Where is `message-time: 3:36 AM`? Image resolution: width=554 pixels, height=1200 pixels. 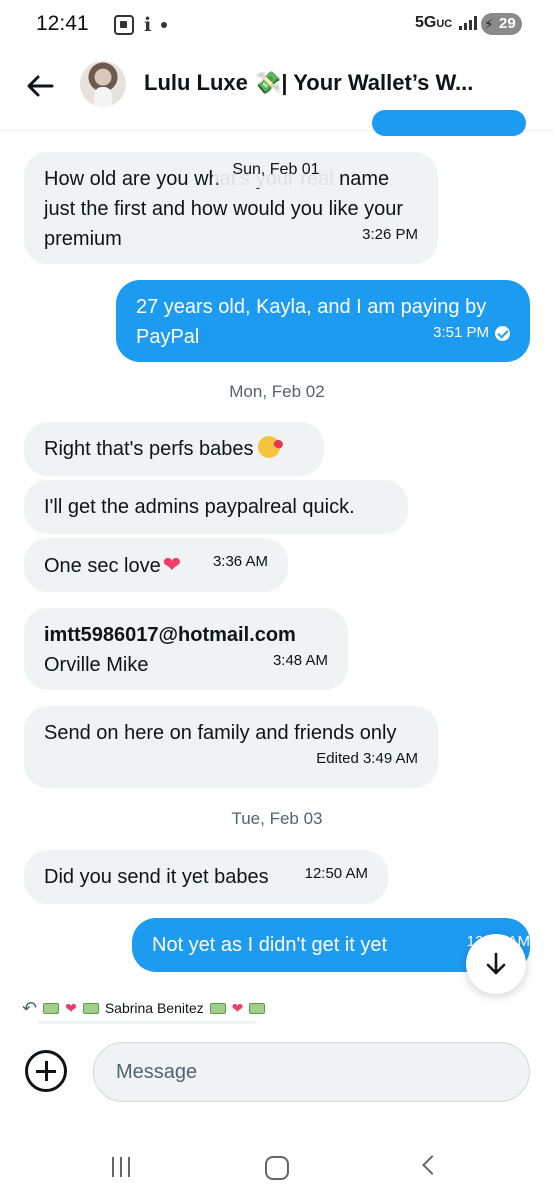
message-time: 3:36 AM is located at coordinates (240, 561).